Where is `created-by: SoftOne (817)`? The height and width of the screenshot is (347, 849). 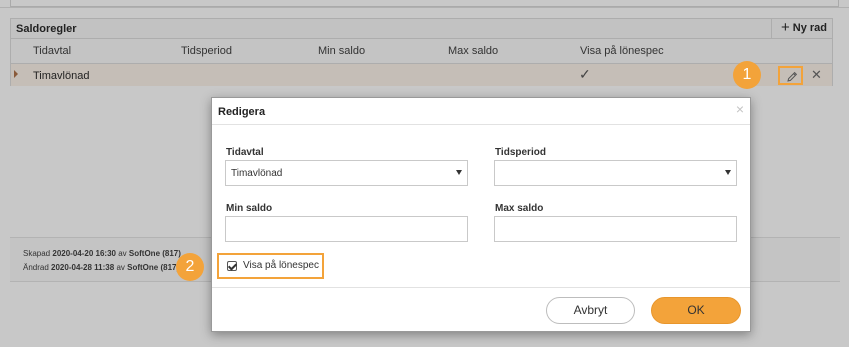
created-by: SoftOne (817) is located at coordinates (154, 253).